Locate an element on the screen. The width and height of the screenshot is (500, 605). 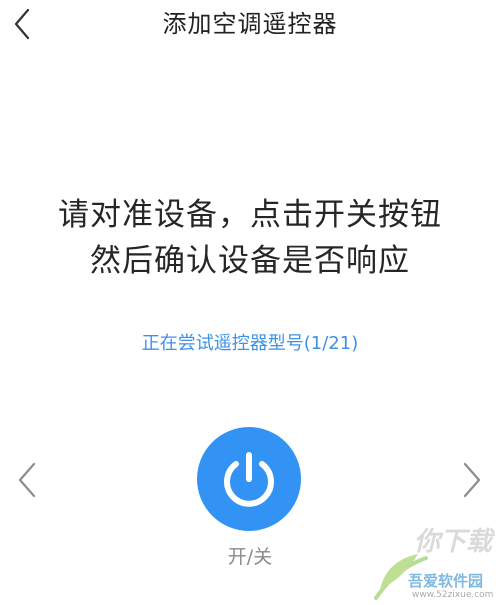
model-trial-status: 正在尝试遥控器型号(1/21) is located at coordinates (250, 343).